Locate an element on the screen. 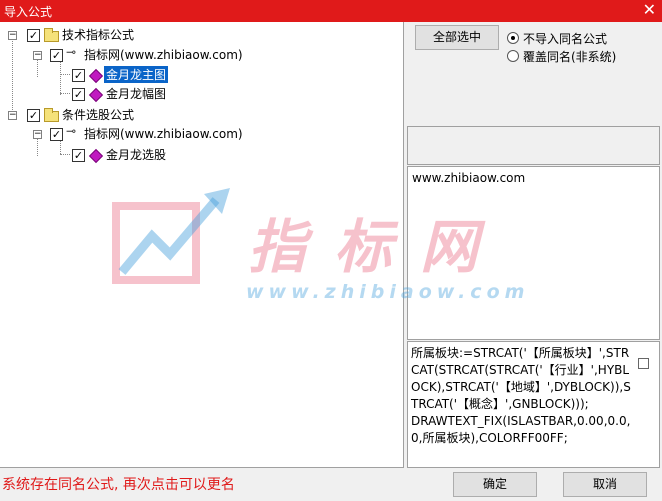 This screenshot has height=501, width=662. window-title: 导入公式 is located at coordinates (28, 12).